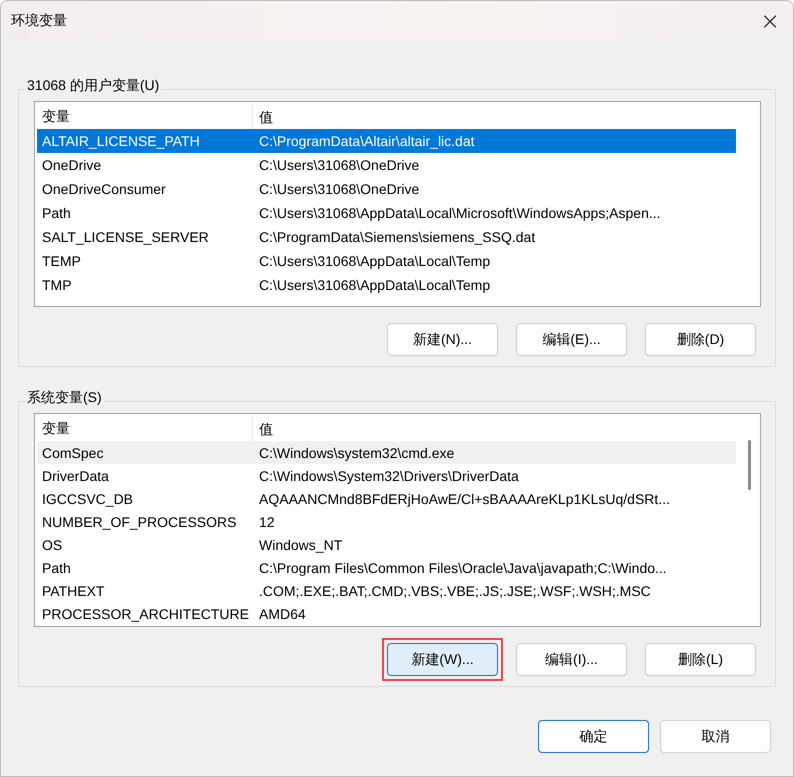 This screenshot has height=777, width=794. Describe the element at coordinates (125, 237) in the screenshot. I see `variable-name: SALT_LICENSE_SERVER` at that location.